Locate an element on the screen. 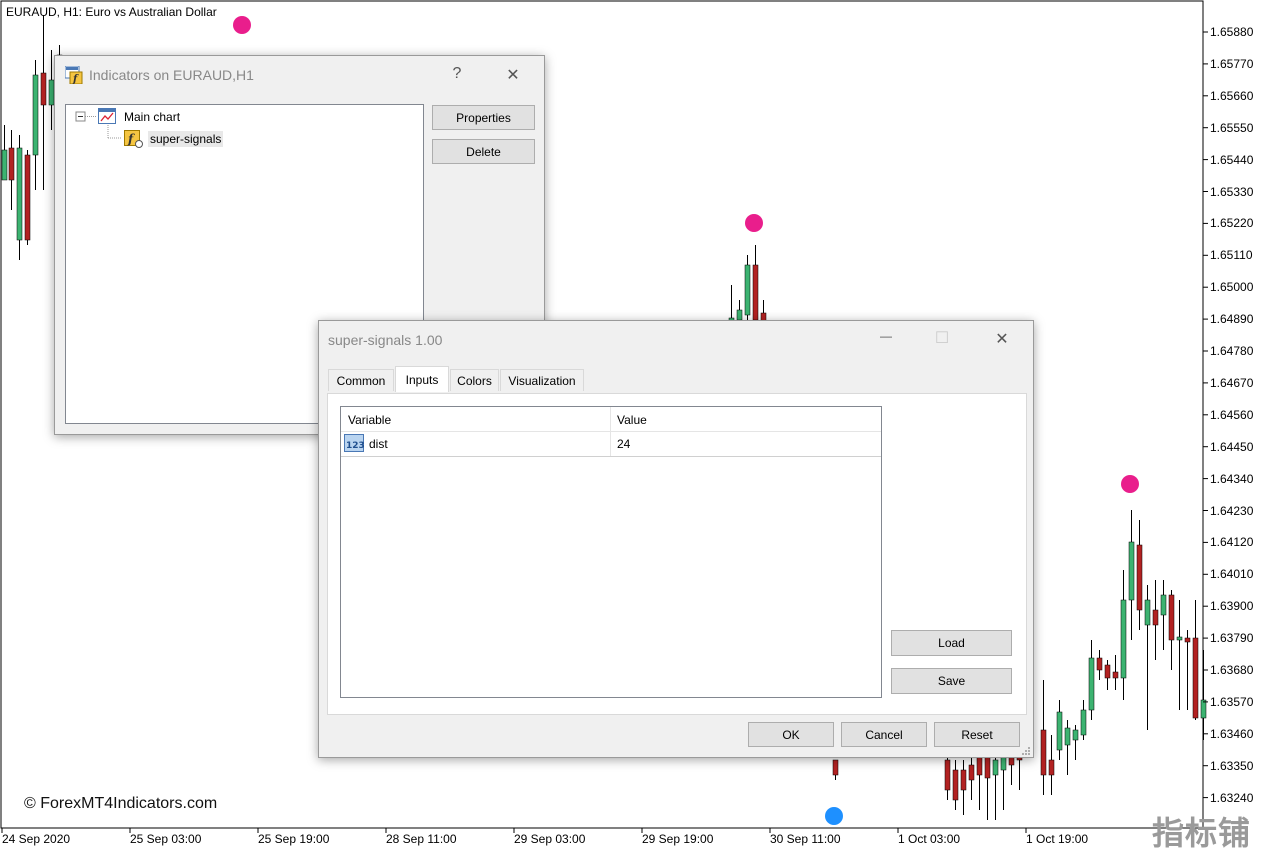  indicators-dialog-title: Indicators on EURAUD,H1 is located at coordinates (171, 75).